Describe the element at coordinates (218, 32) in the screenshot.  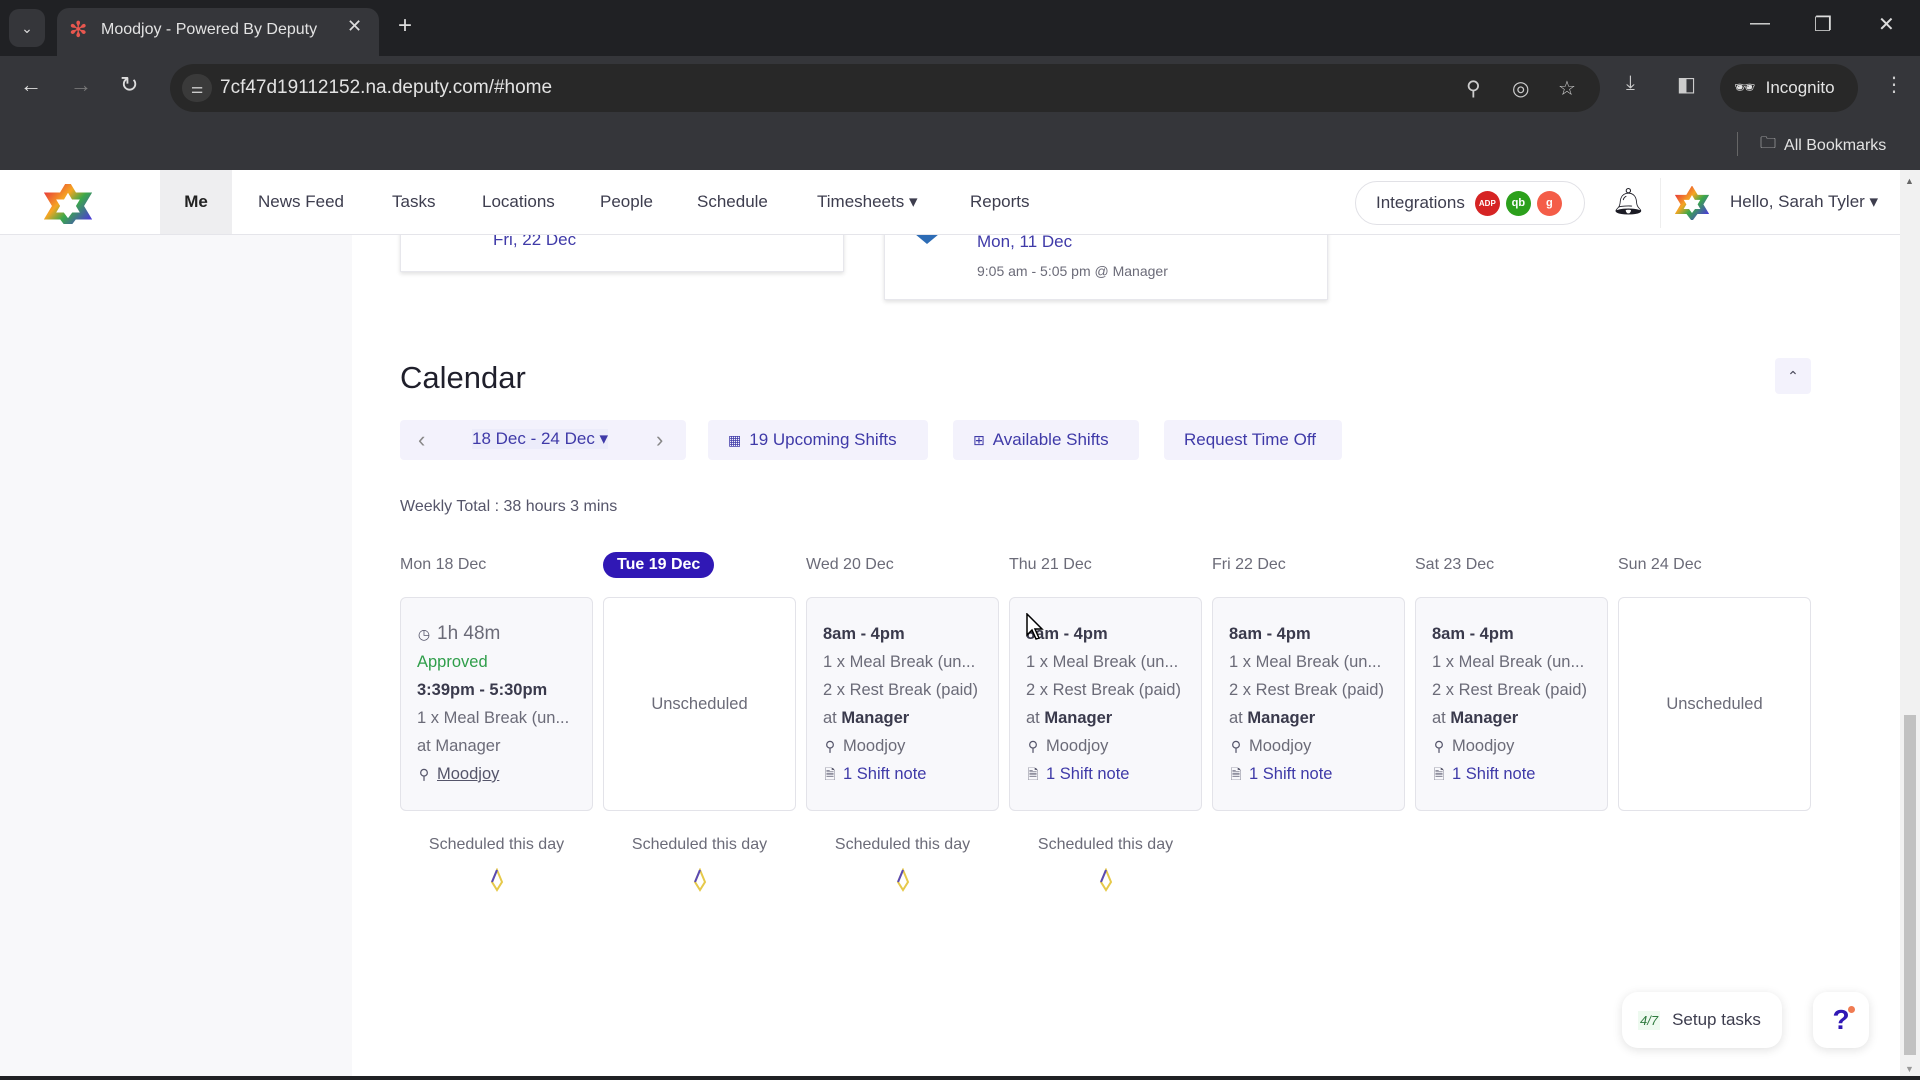
I see `browser-tab: ✻ Moodjoy - Powered By Deputy ✕` at that location.